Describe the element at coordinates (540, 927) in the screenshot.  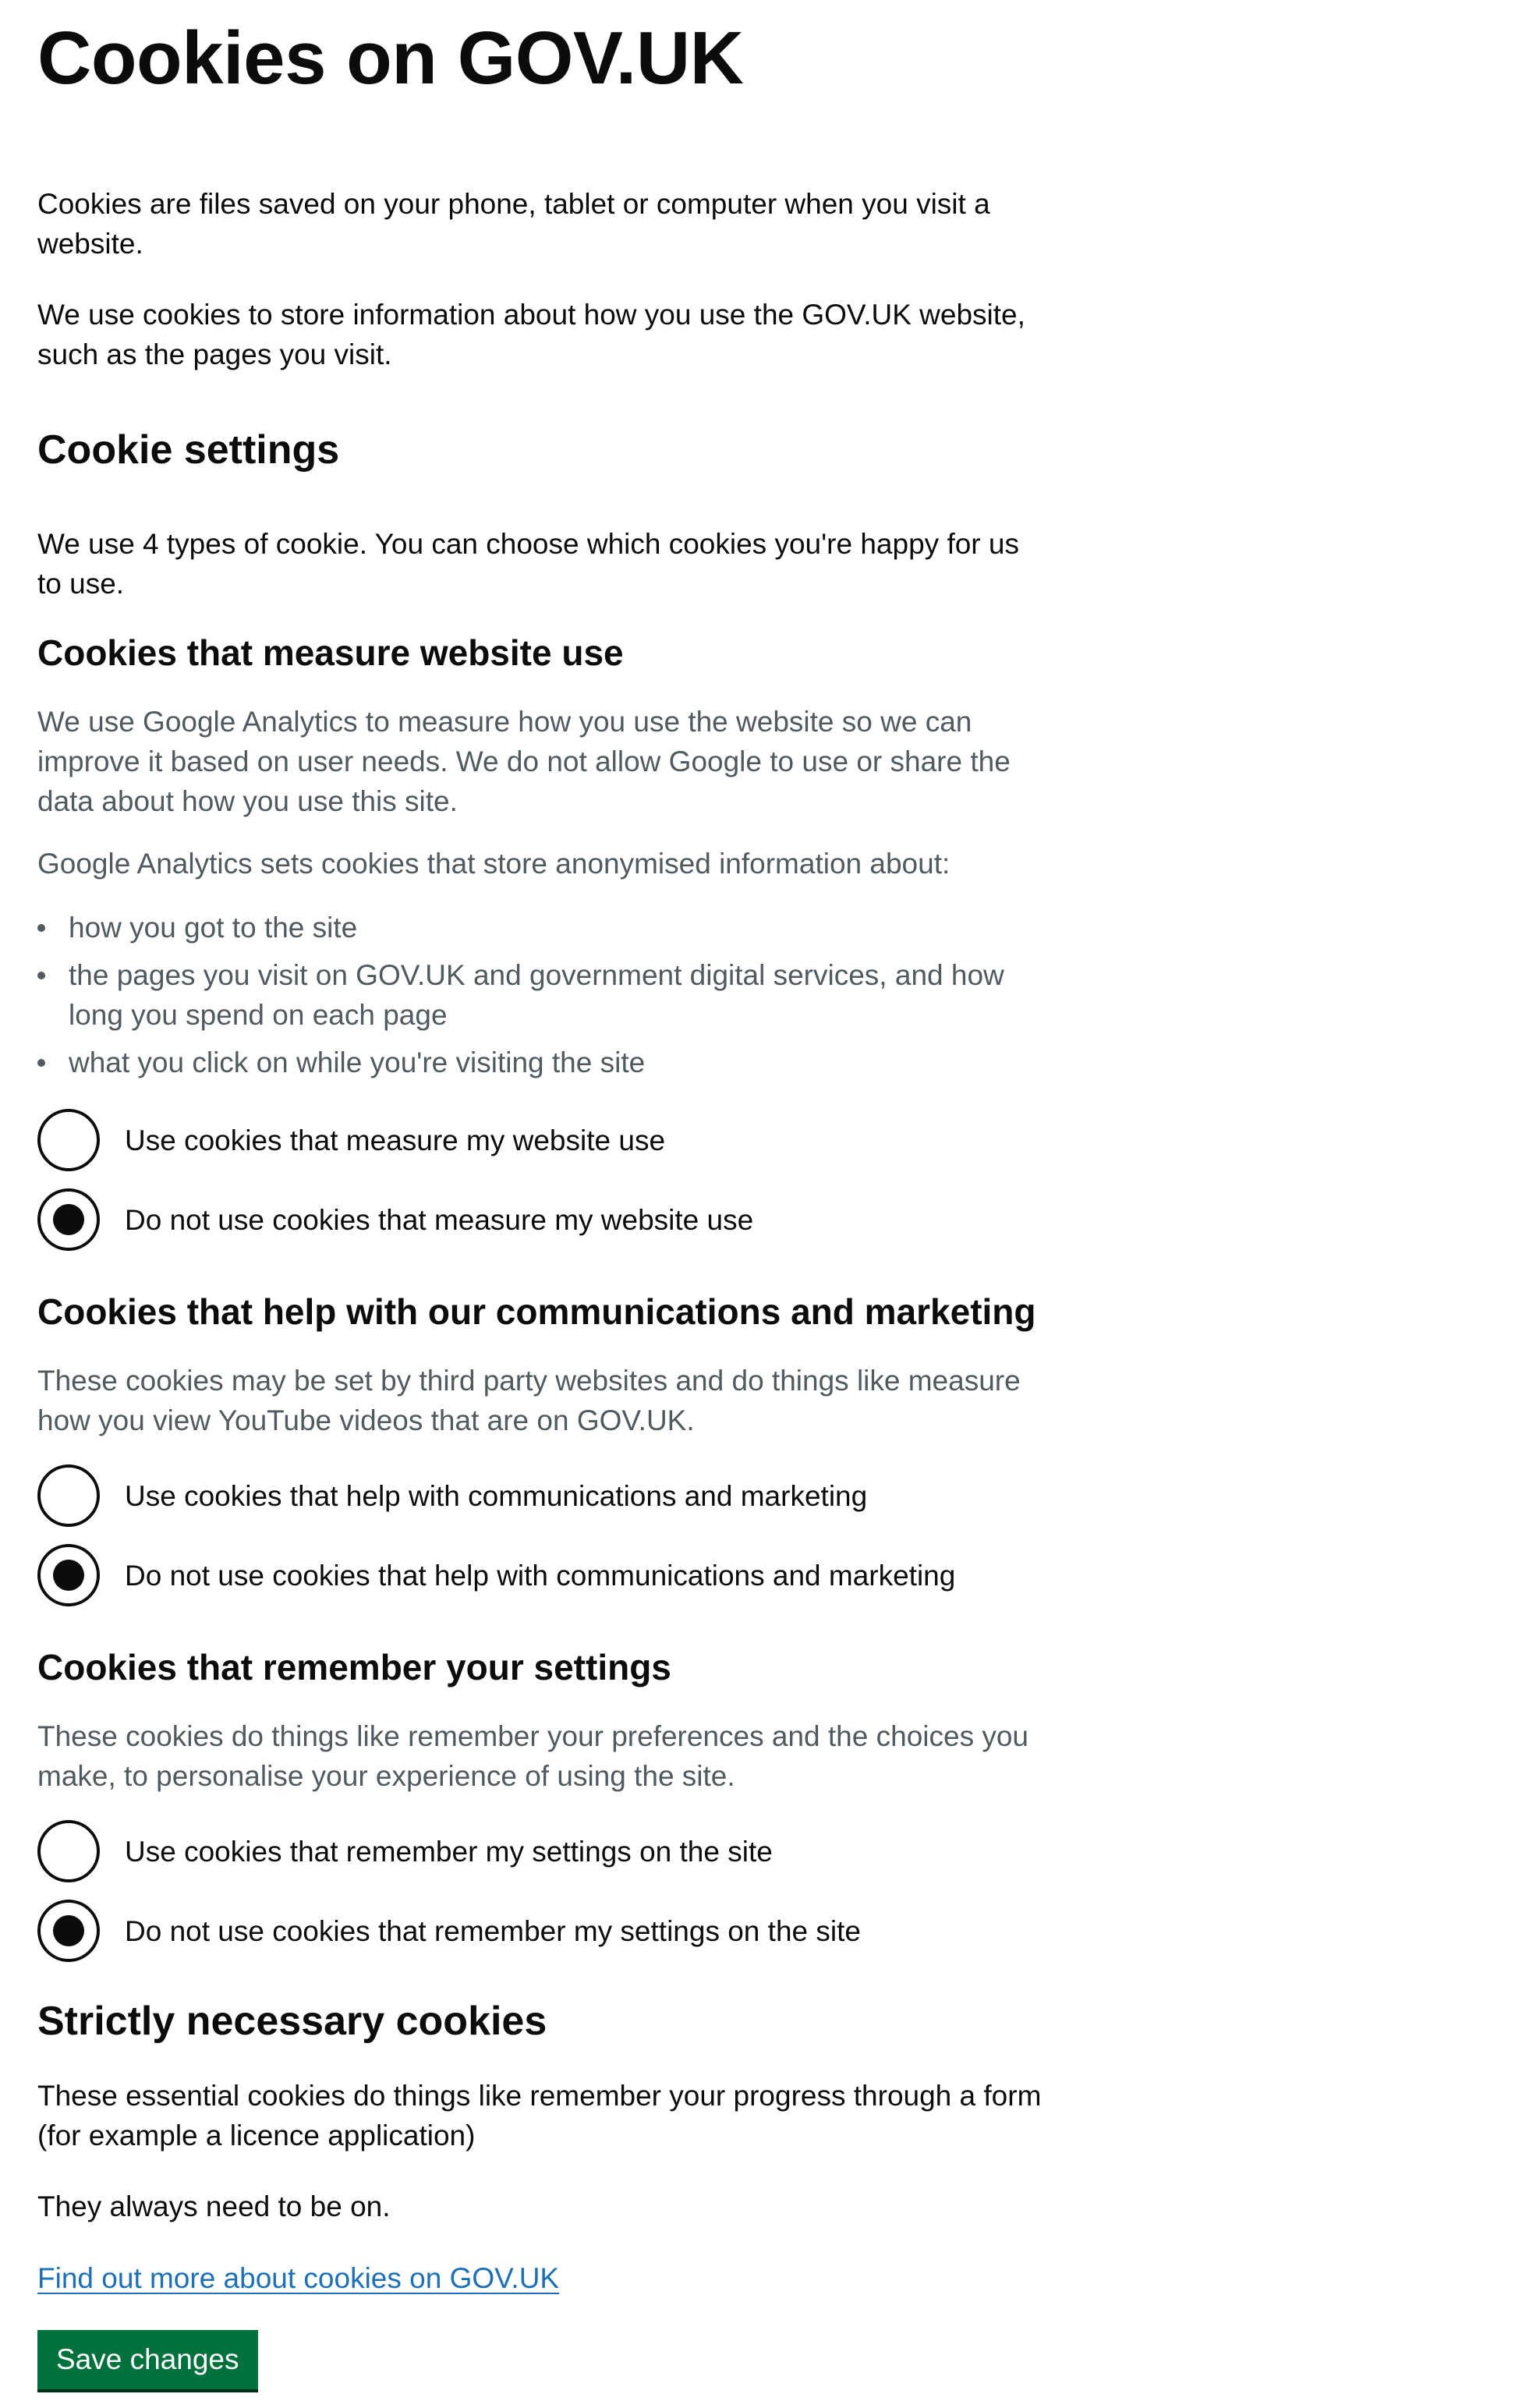
I see `list-item: how you got to the site` at that location.